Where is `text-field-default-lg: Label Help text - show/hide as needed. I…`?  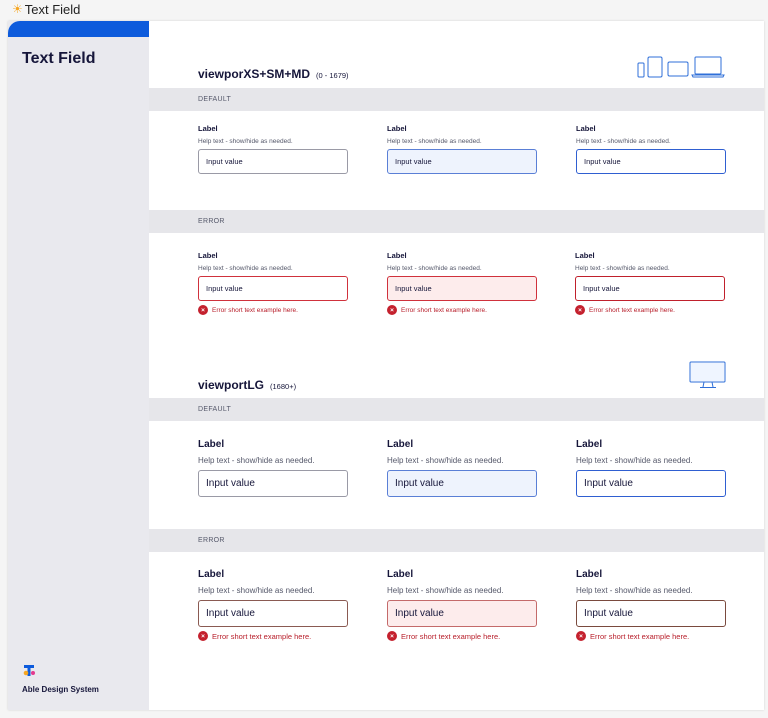 text-field-default-lg: Label Help text - show/hide as needed. I… is located at coordinates (273, 468).